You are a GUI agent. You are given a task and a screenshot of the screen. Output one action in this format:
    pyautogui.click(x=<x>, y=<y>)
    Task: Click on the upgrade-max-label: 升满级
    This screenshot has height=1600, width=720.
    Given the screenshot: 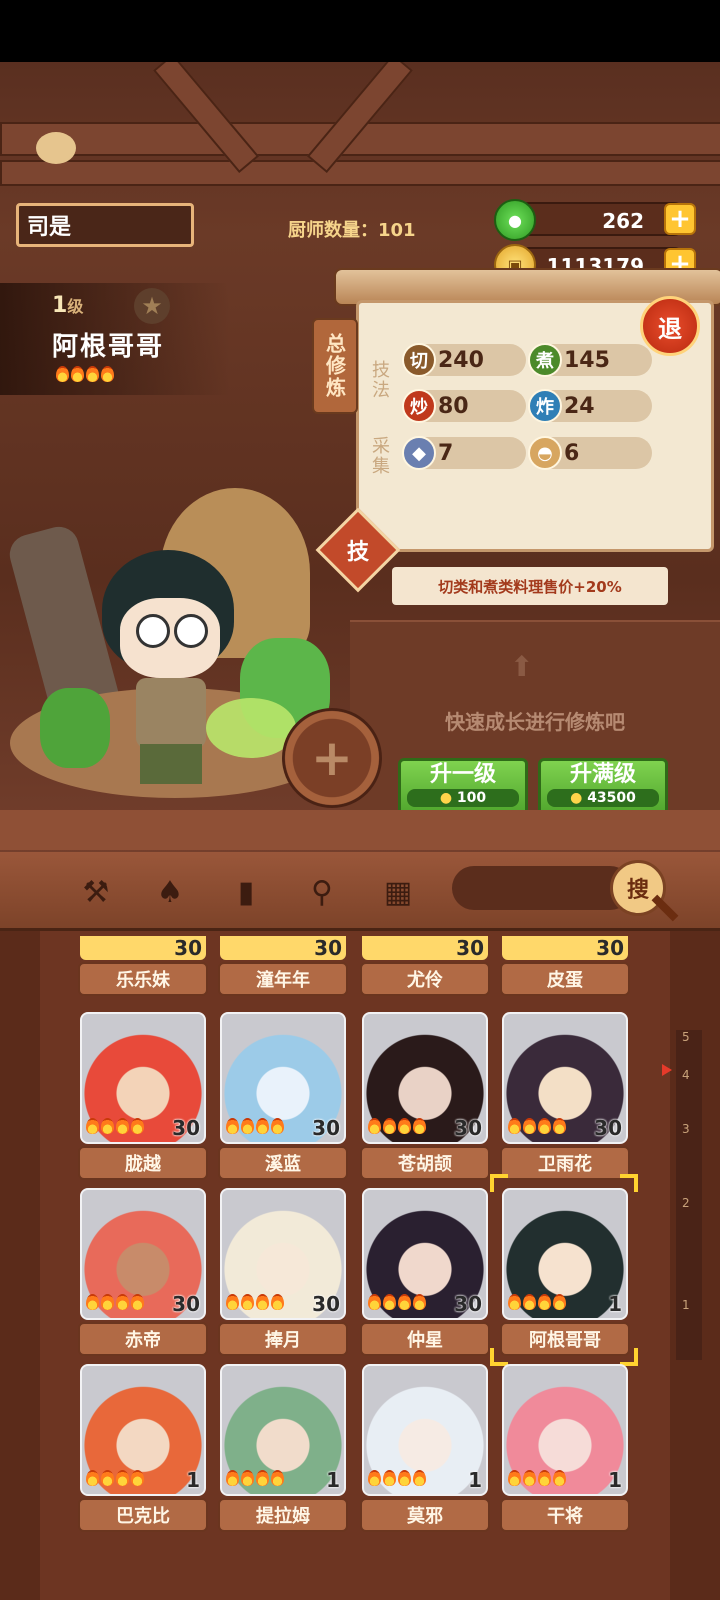 What is the action you would take?
    pyautogui.click(x=602, y=774)
    